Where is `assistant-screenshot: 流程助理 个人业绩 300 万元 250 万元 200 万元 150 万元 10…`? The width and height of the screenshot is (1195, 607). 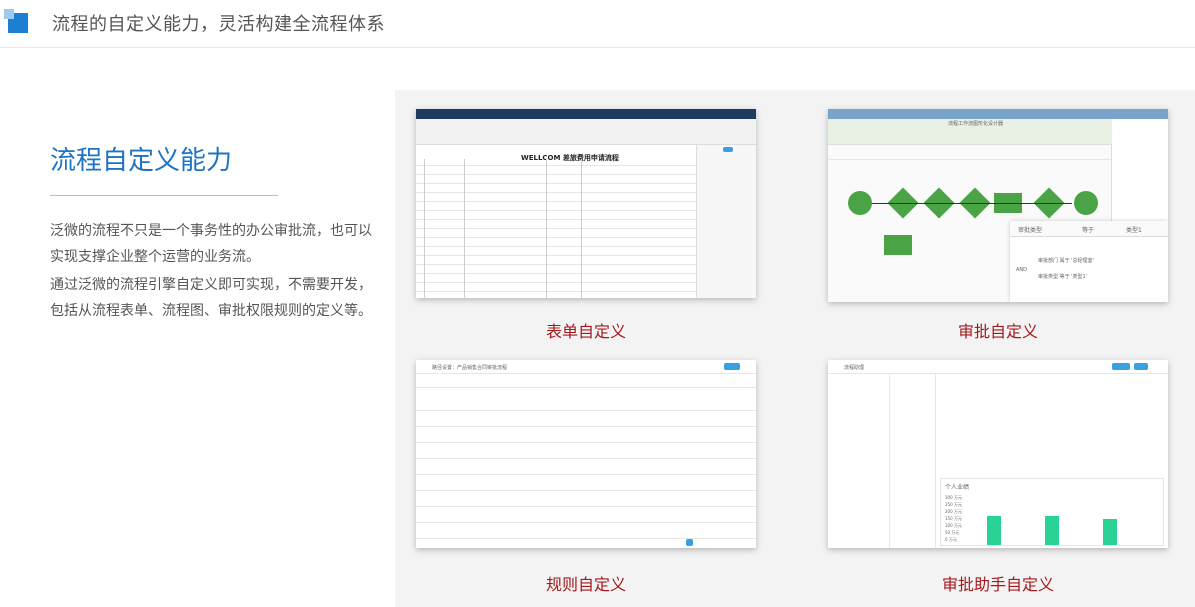 assistant-screenshot: 流程助理 个人业绩 300 万元 250 万元 200 万元 150 万元 10… is located at coordinates (998, 454).